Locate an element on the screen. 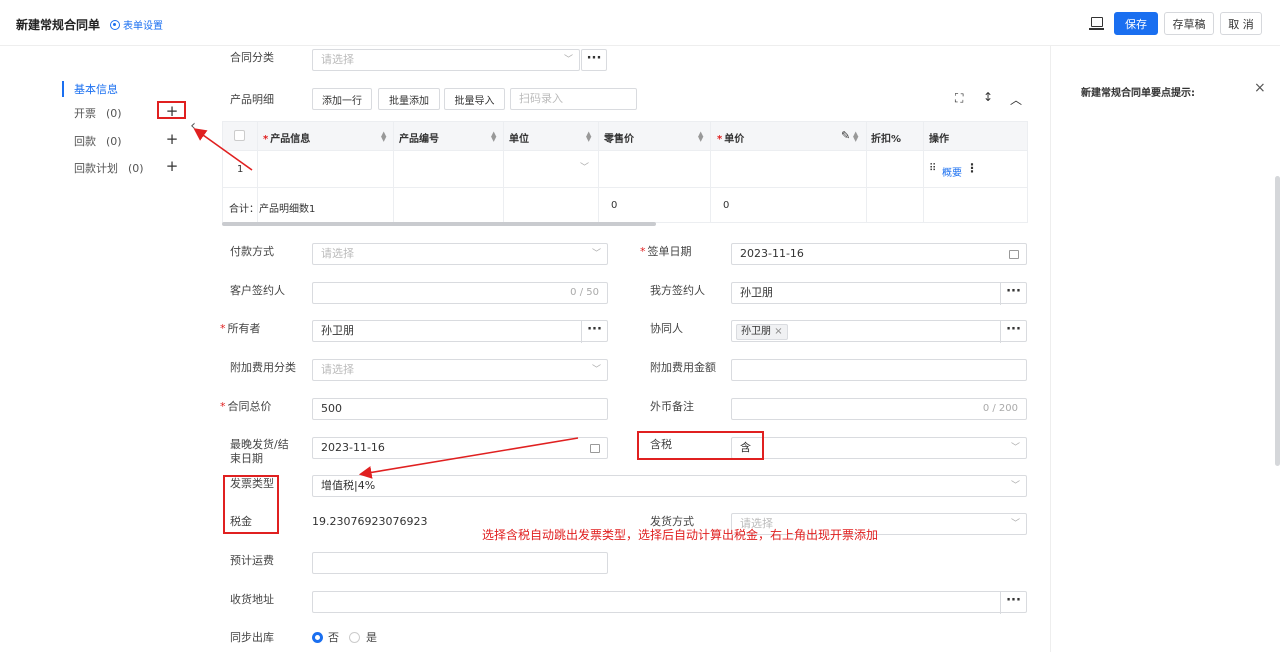 This screenshot has height=652, width=1280. annotation-text: 选择含税自动跳出发票类型，选择后自动计算出税金，右上角出现开票添加 is located at coordinates (680, 535).